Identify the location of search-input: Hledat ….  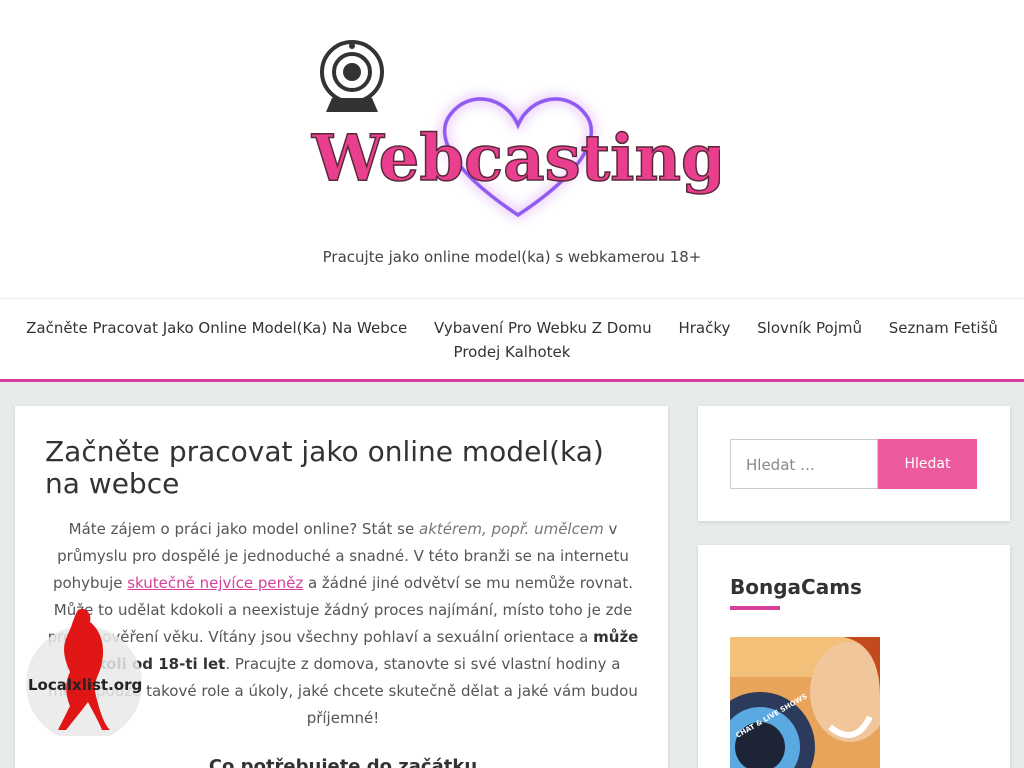
(804, 464).